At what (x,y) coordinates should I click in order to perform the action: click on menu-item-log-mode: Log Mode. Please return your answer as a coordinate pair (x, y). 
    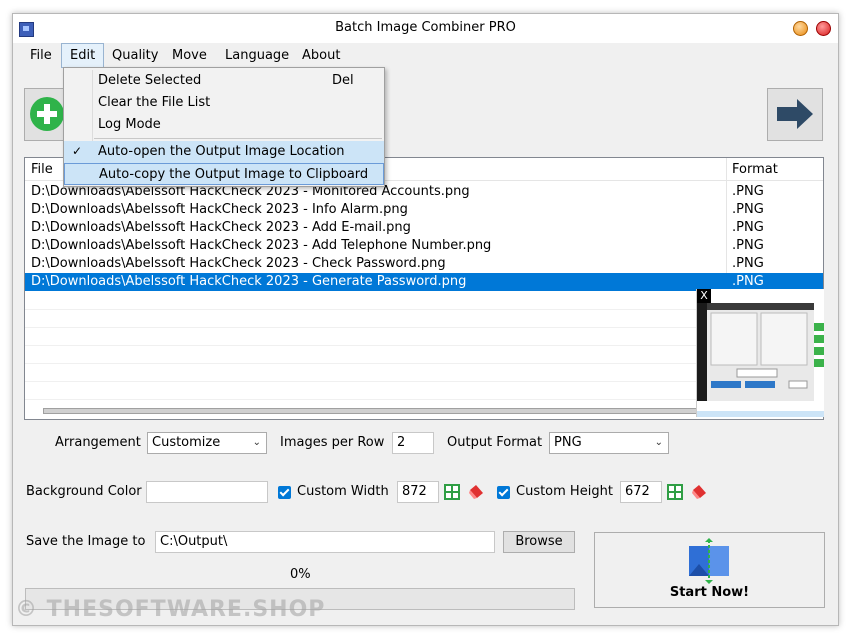
    Looking at the image, I should click on (224, 125).